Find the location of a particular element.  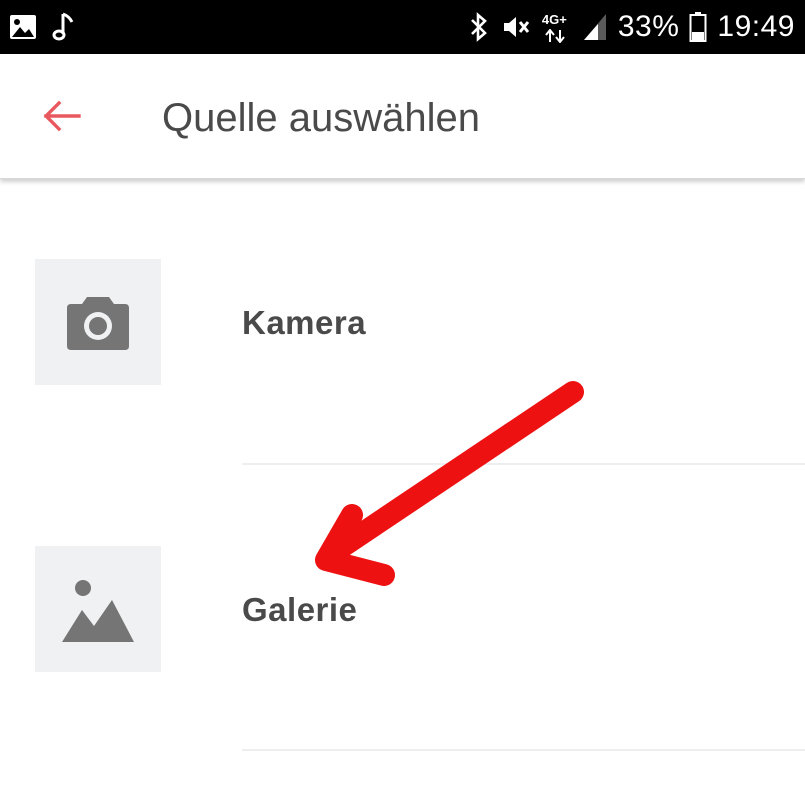

camera-icon is located at coordinates (98, 323).